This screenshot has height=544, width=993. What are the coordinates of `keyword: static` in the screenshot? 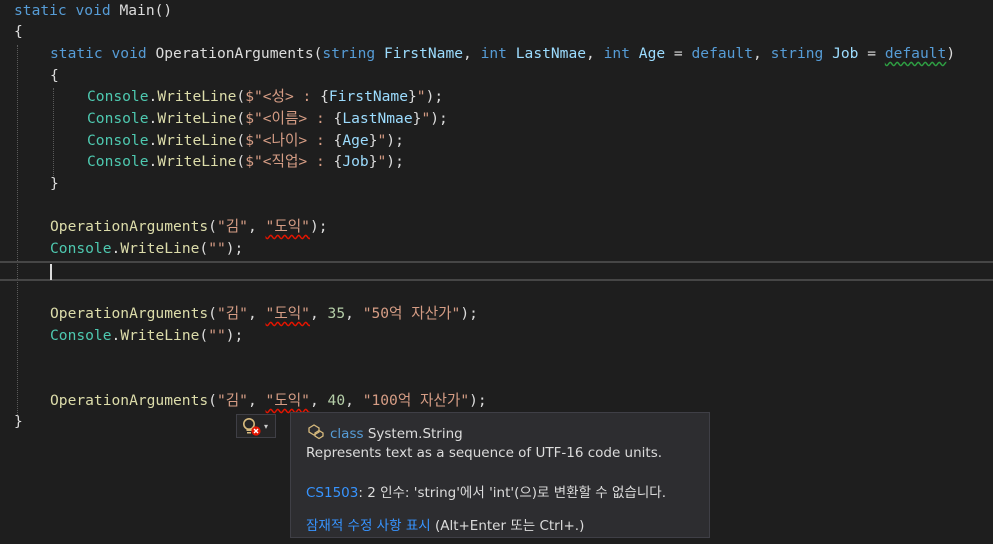 It's located at (40, 10).